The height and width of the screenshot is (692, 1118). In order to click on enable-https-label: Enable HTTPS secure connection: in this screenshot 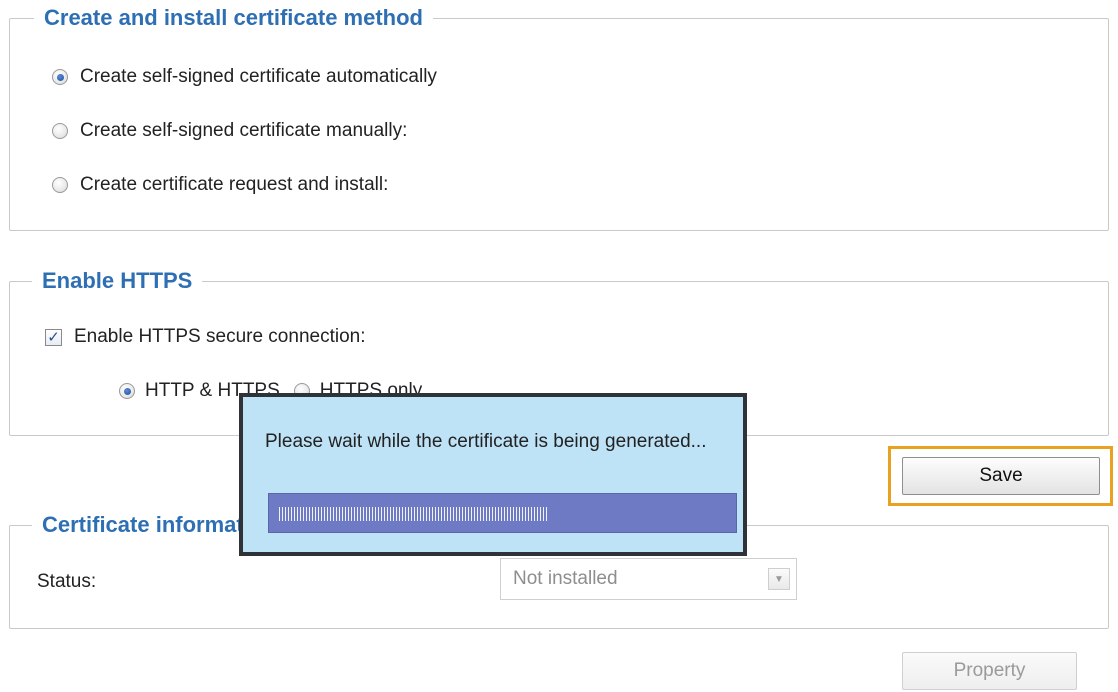, I will do `click(220, 336)`.